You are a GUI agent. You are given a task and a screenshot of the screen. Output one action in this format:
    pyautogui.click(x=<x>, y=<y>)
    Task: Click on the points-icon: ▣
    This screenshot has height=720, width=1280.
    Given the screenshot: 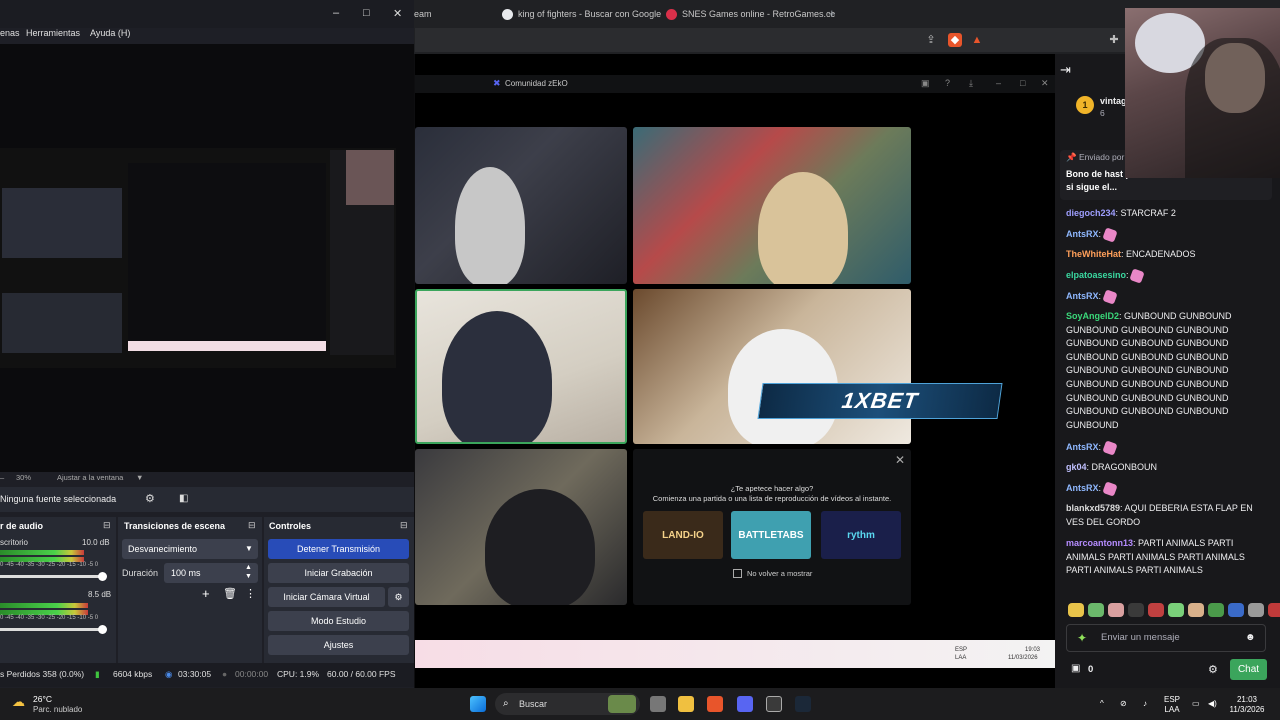 What is the action you would take?
    pyautogui.click(x=1075, y=668)
    